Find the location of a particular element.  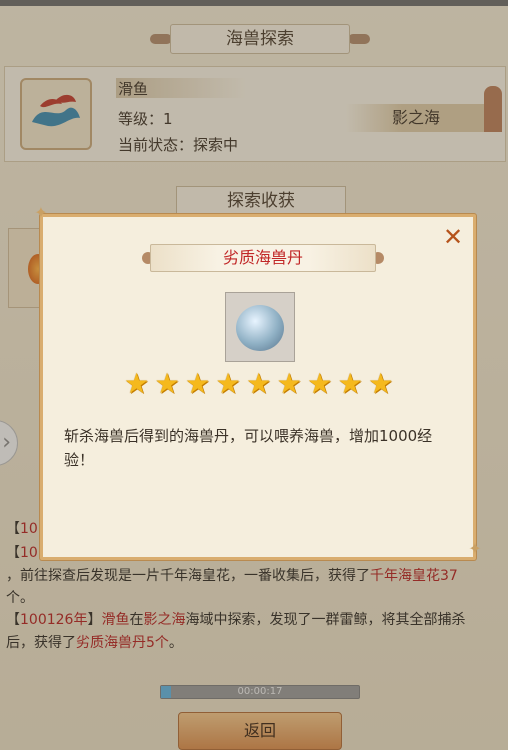

item-description: 斩杀海兽后得到的海兽丹，可以喂养海兽，增加1000经验！ is located at coordinates (248, 448).